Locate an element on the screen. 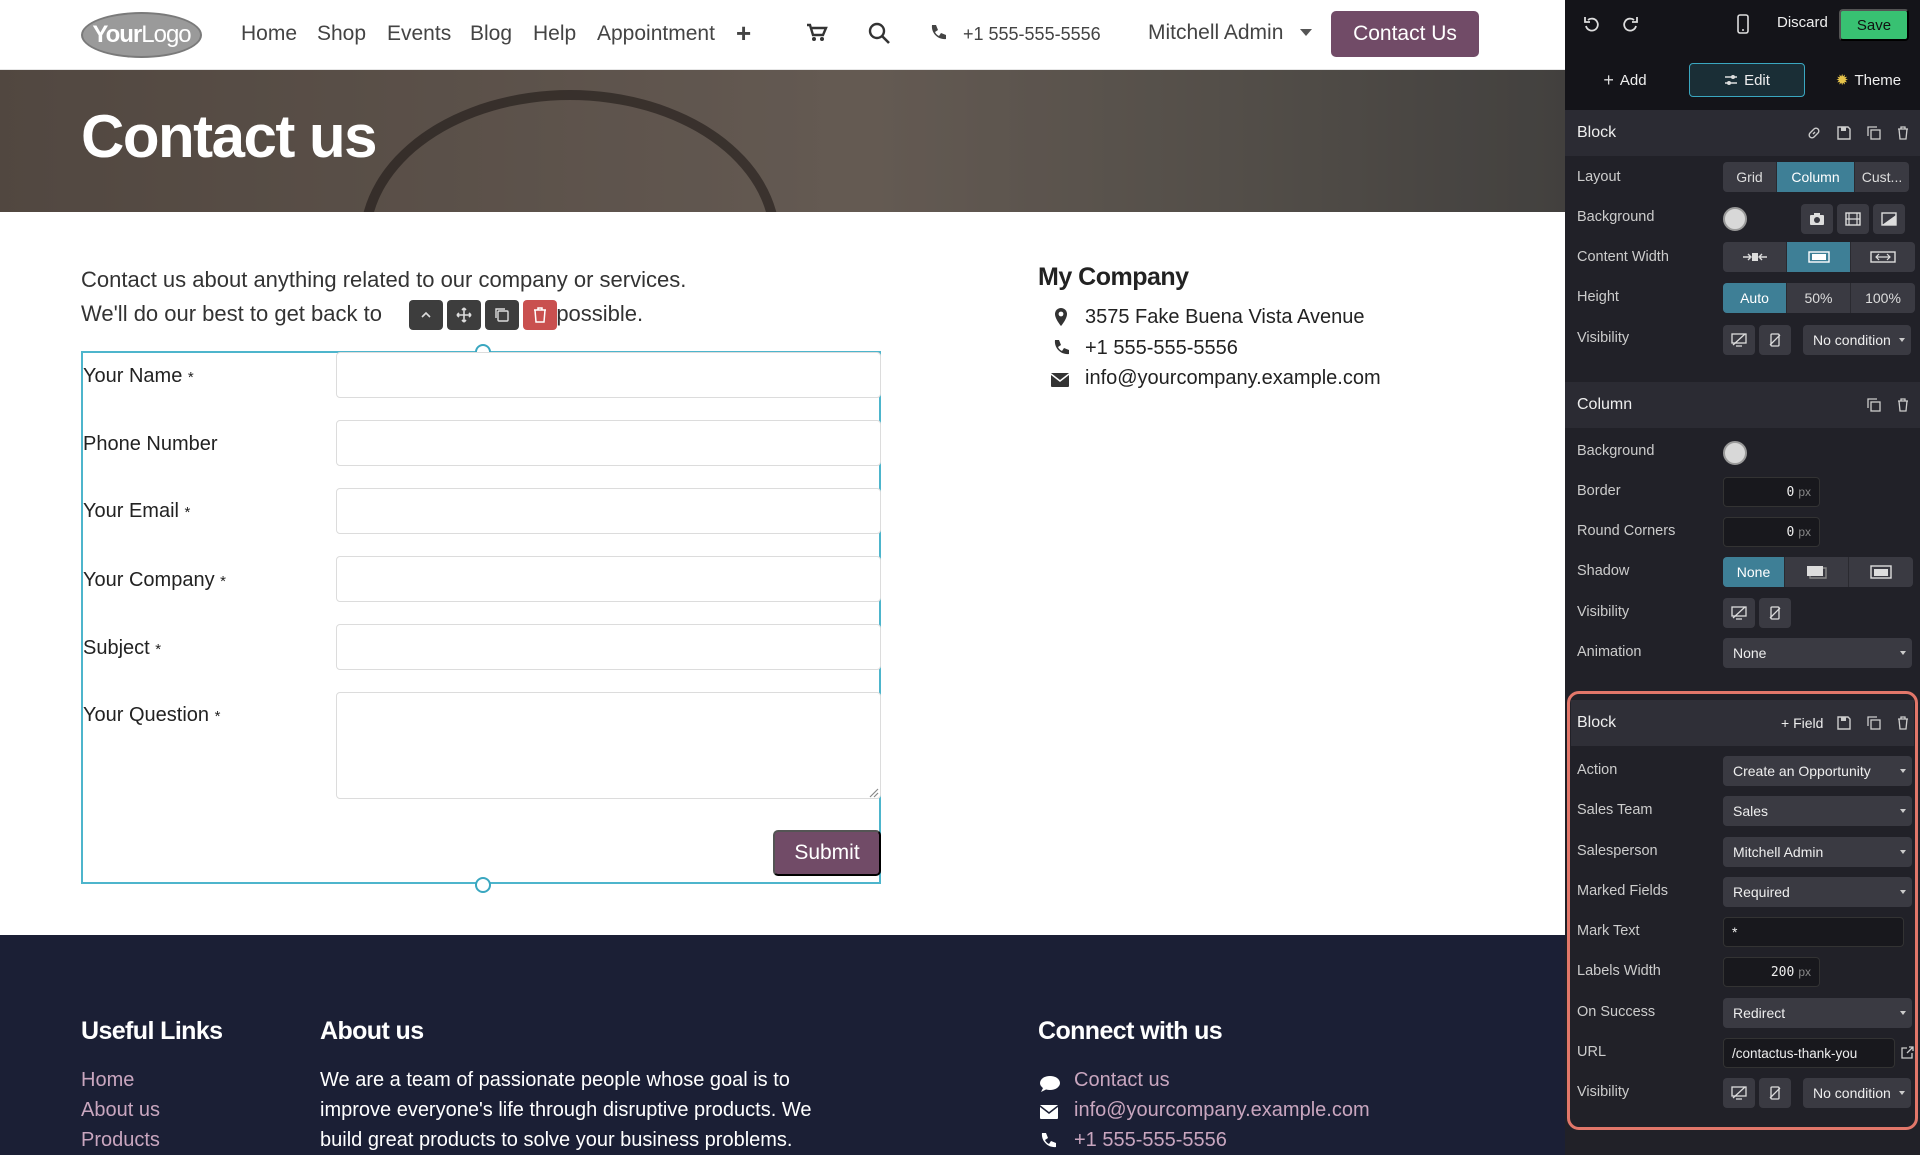 The height and width of the screenshot is (1155, 1920). marked-fields-select: Required is located at coordinates (1817, 892).